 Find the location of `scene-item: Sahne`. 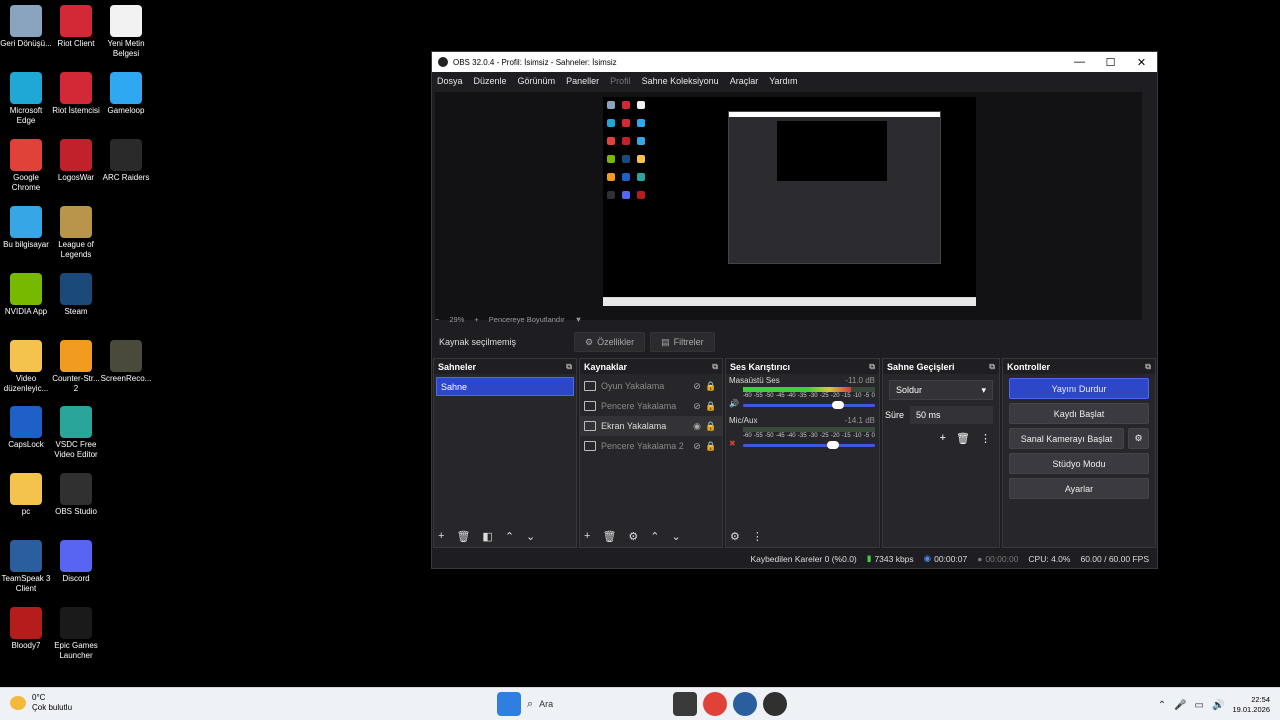

scene-item: Sahne is located at coordinates (505, 386).